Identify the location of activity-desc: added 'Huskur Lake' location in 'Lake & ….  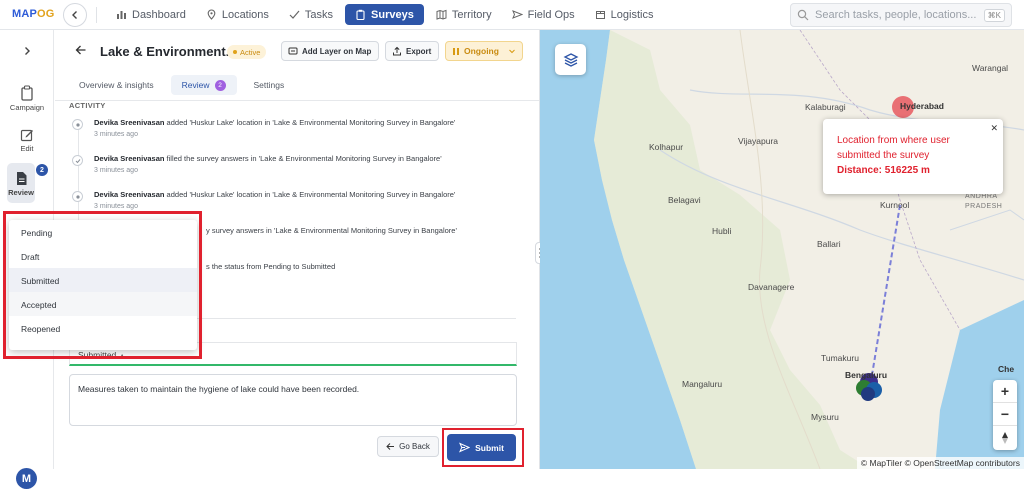
(310, 194).